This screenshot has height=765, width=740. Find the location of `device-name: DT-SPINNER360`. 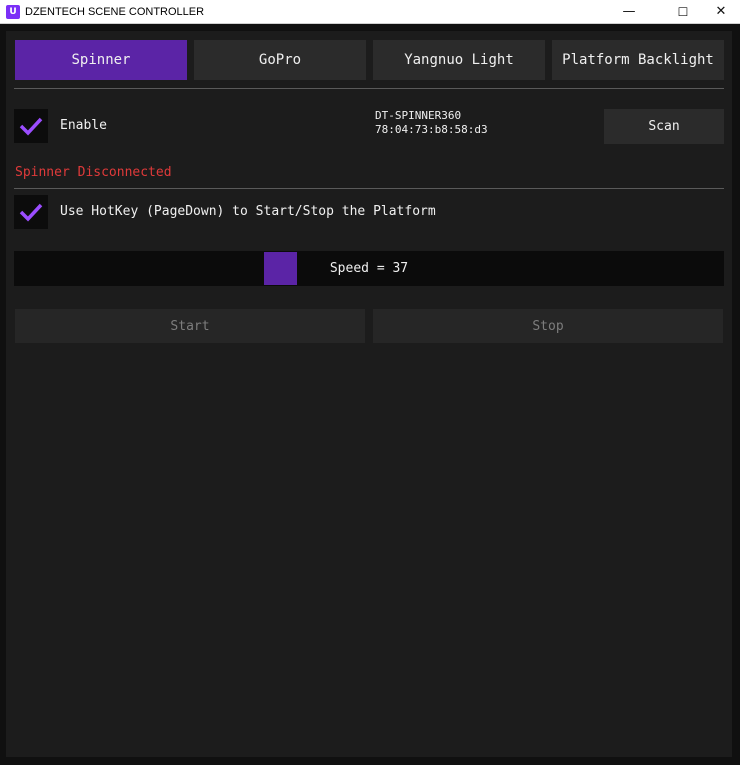

device-name: DT-SPINNER360 is located at coordinates (418, 115).